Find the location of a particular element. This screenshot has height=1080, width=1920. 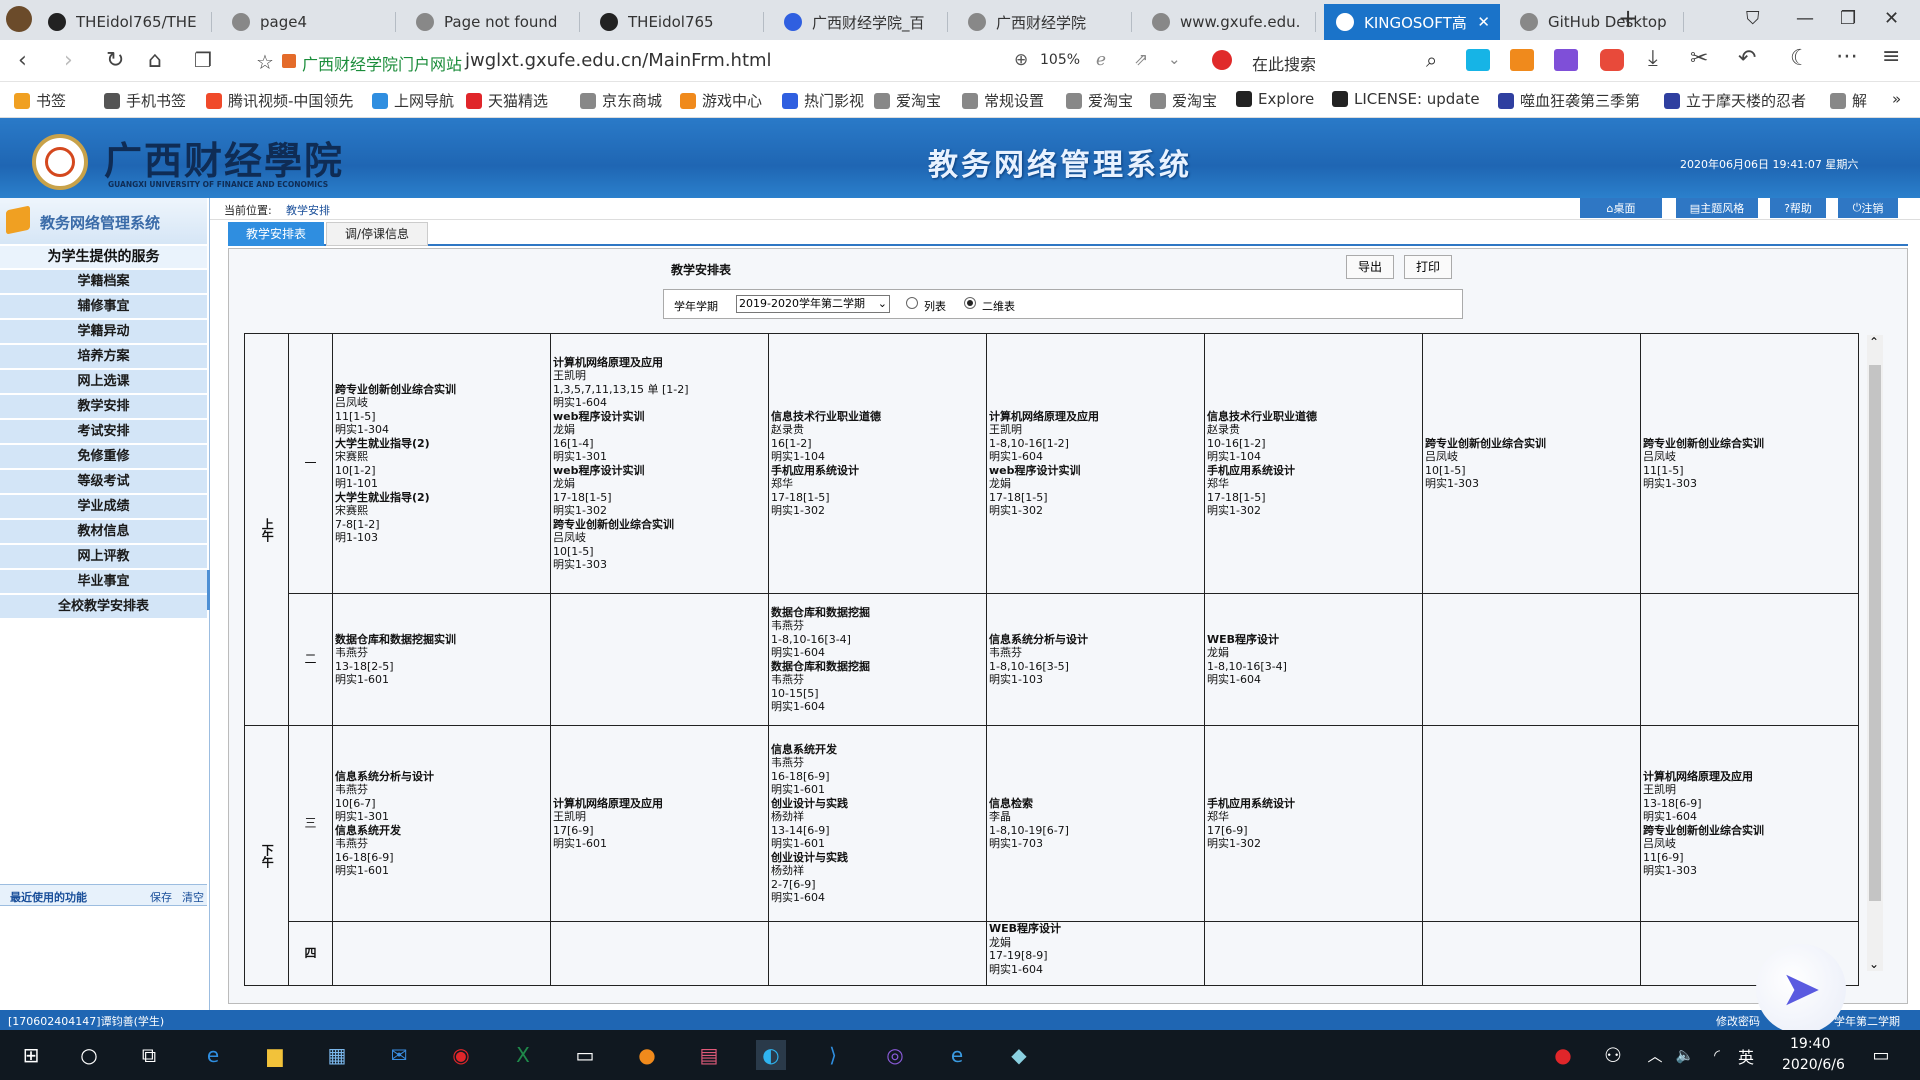

bookmark-item: 腾讯视频-中国领先 is located at coordinates (279, 100).